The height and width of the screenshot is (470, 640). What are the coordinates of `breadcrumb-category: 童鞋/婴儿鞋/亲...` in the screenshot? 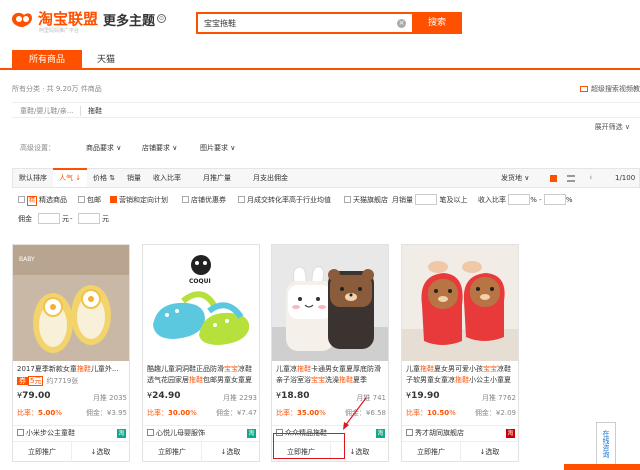 It's located at (46, 111).